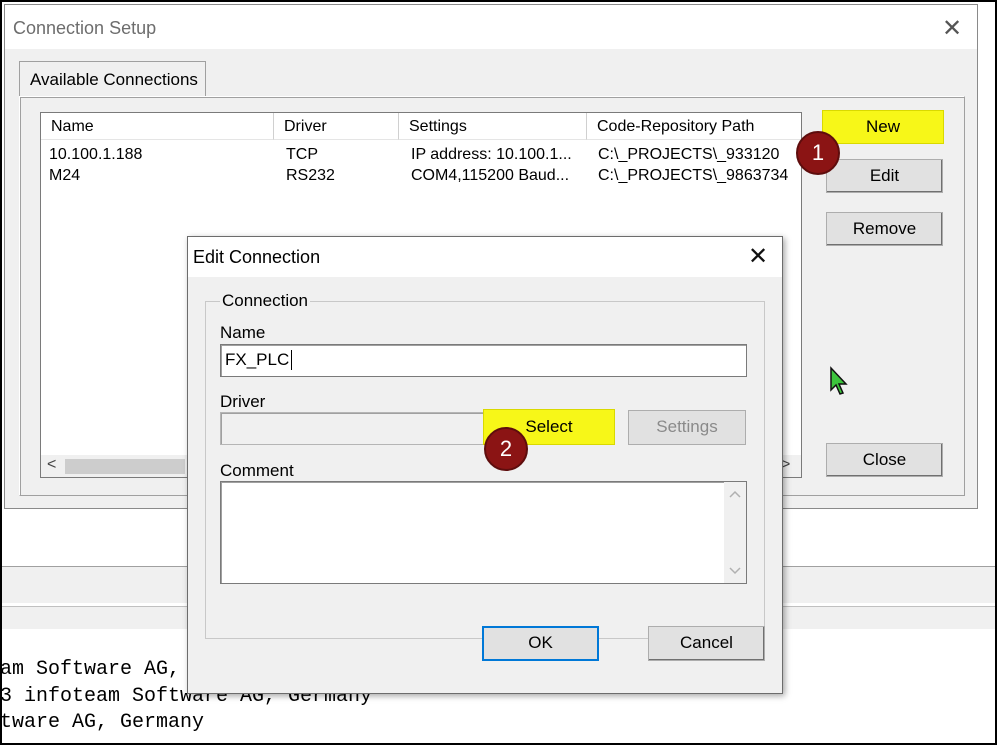 The height and width of the screenshot is (745, 997). I want to click on console-line-3: tware AG, Germany, so click(102, 722).